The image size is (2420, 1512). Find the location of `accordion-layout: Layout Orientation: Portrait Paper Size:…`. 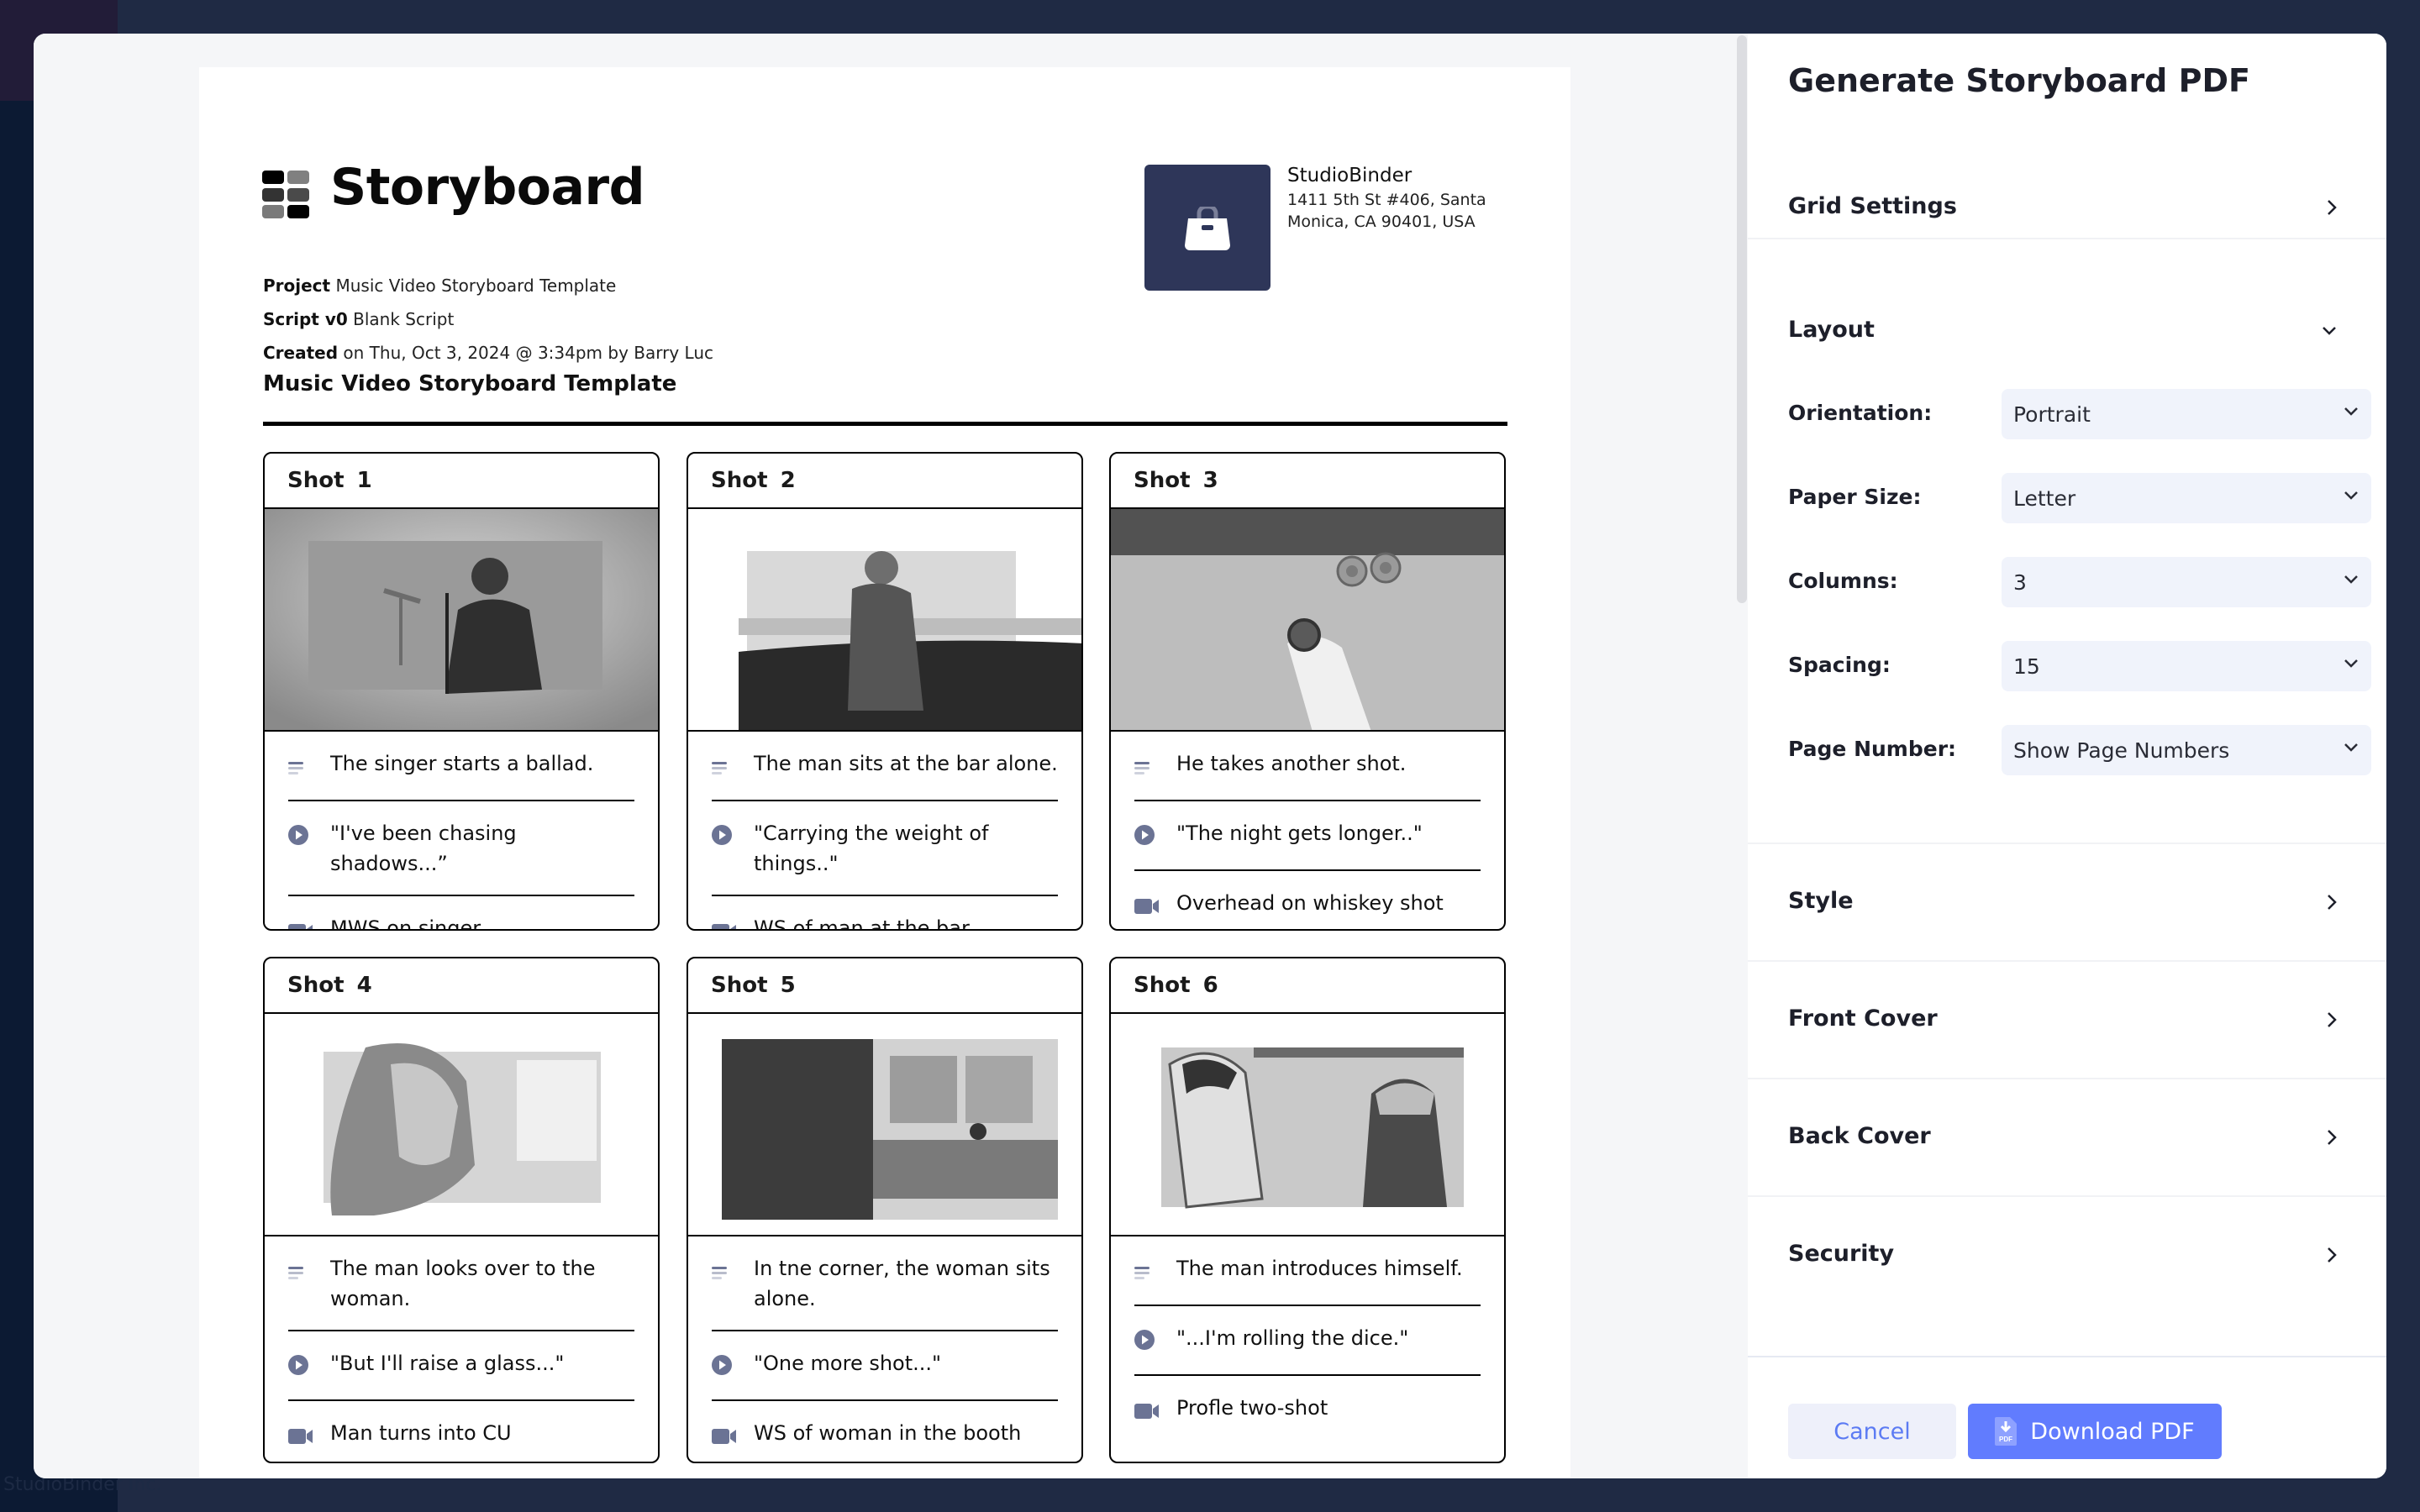

accordion-layout: Layout Orientation: Portrait Paper Size:… is located at coordinates (2067, 541).